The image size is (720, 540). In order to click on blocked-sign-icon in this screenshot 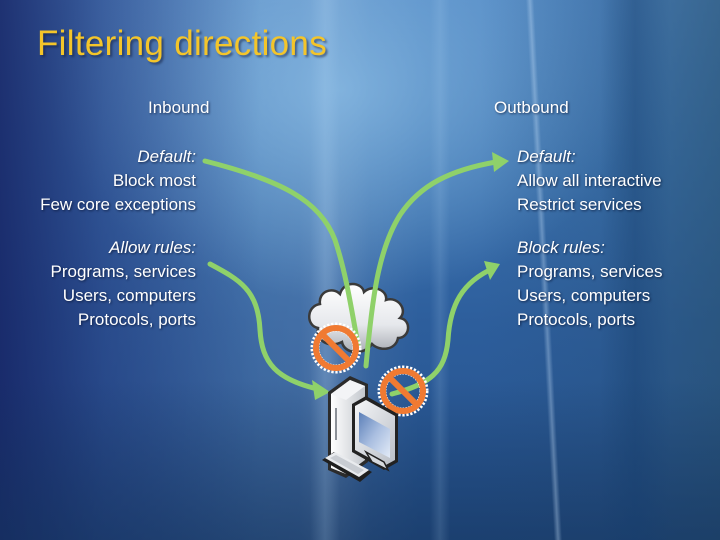, I will do `click(403, 391)`.